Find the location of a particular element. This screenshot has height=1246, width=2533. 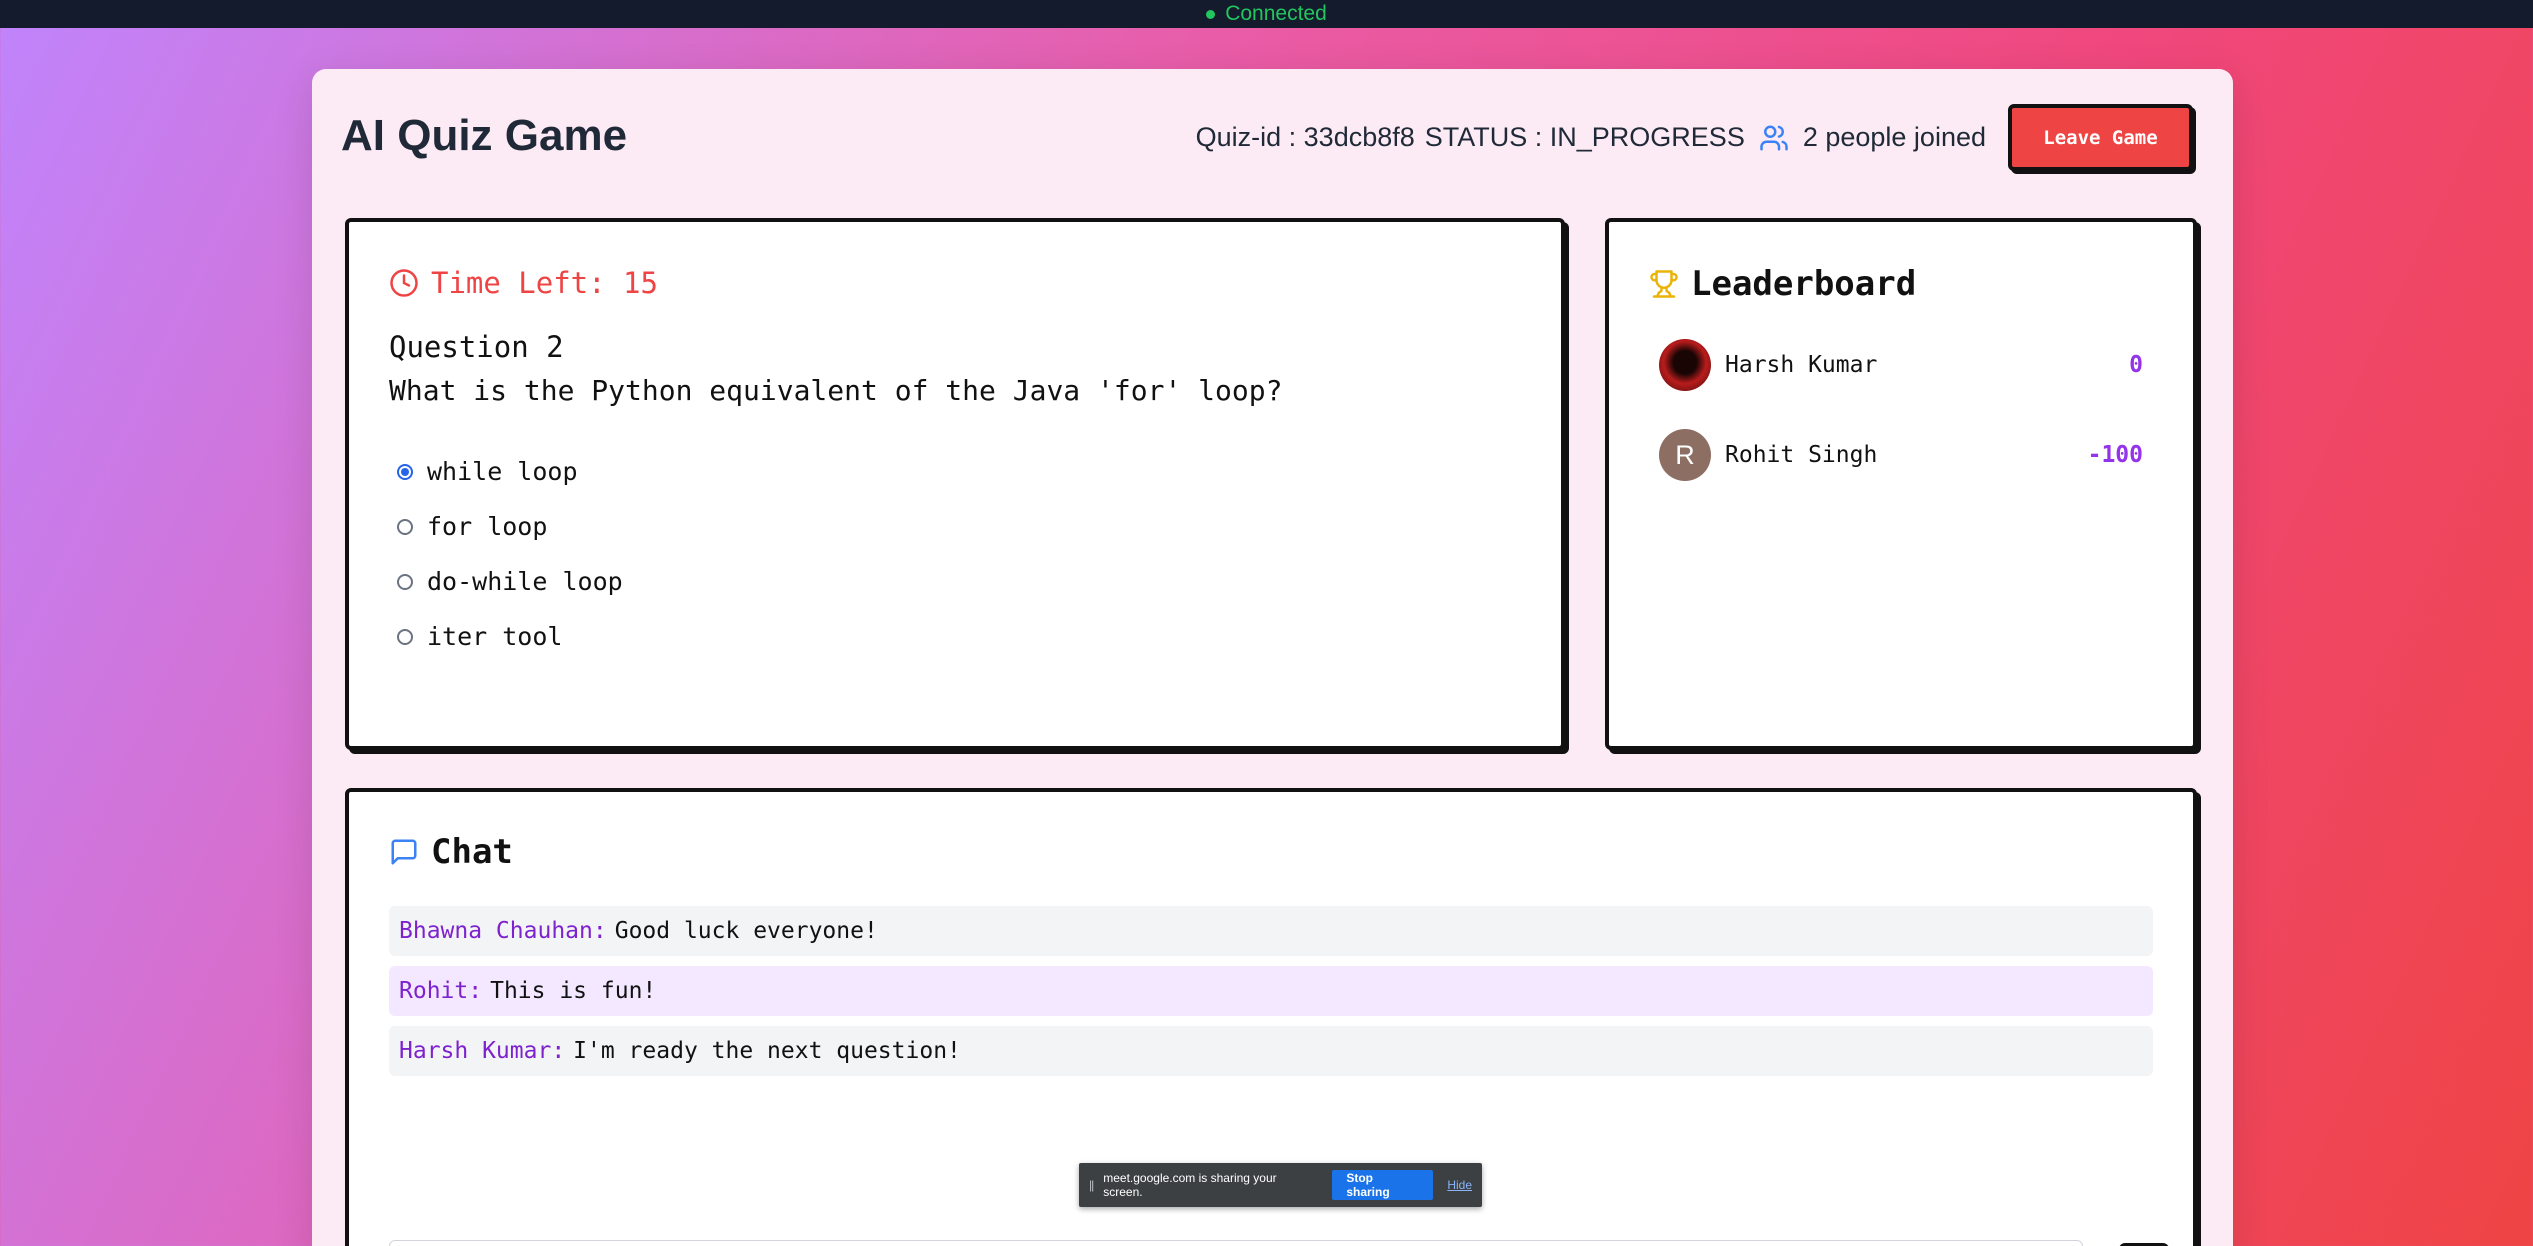

people-joined: 2 people joined is located at coordinates (1894, 137).